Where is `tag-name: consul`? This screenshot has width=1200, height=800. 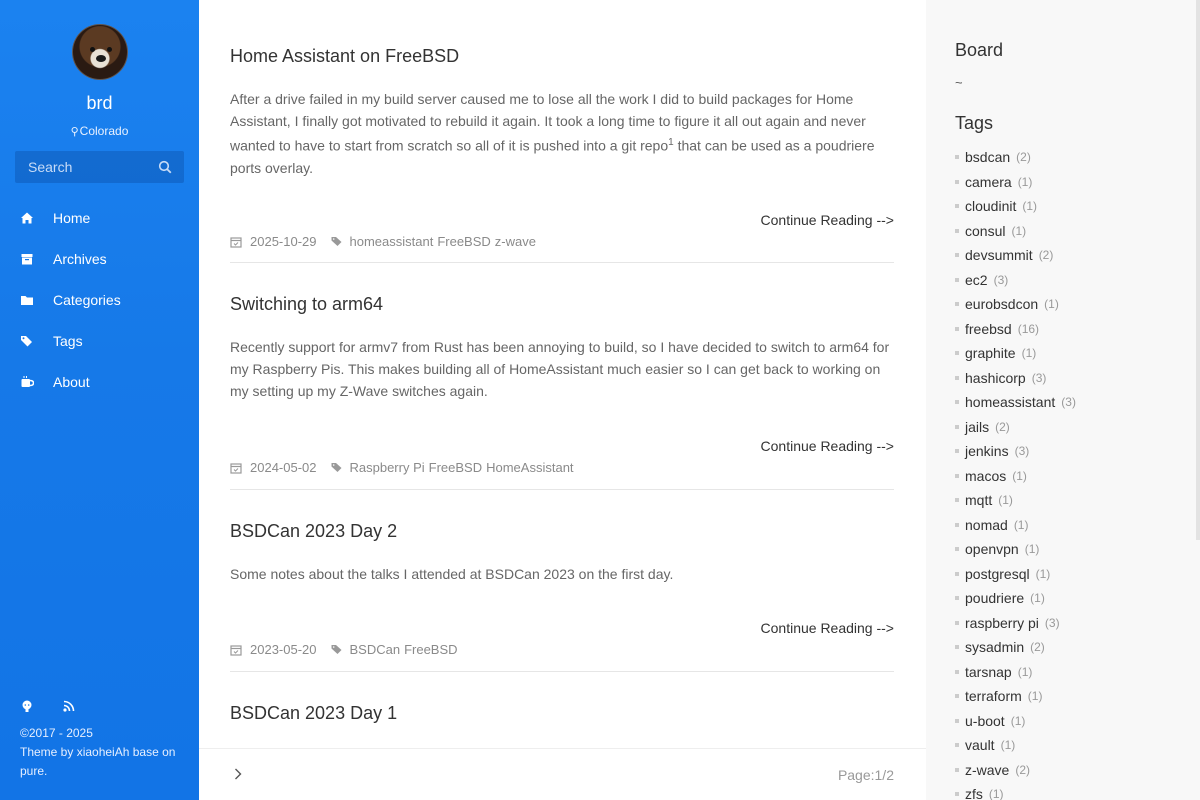
tag-name: consul is located at coordinates (985, 231).